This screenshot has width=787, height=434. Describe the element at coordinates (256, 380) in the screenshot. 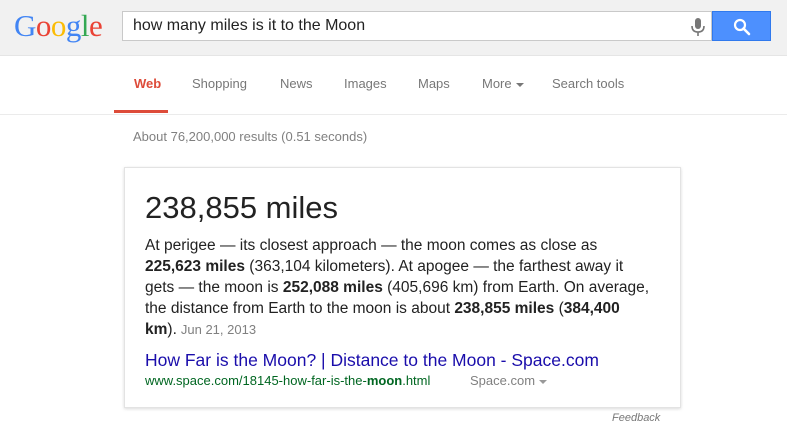

I see `result-url-prefix: www.space.com/18145-how-far-is-the-` at that location.